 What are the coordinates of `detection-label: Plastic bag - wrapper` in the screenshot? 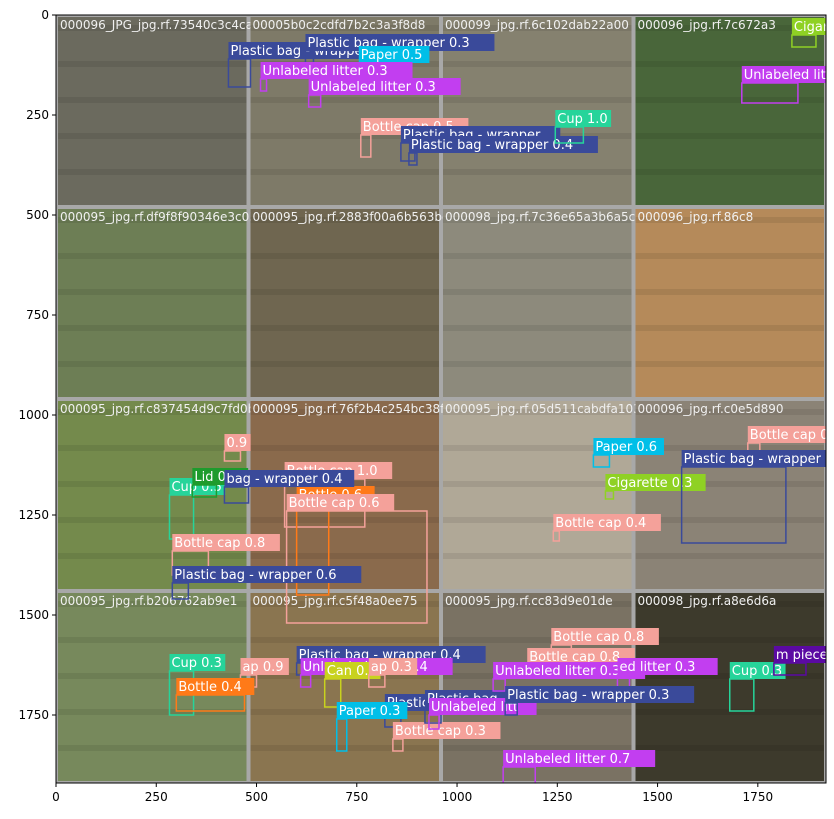 It's located at (753, 459).